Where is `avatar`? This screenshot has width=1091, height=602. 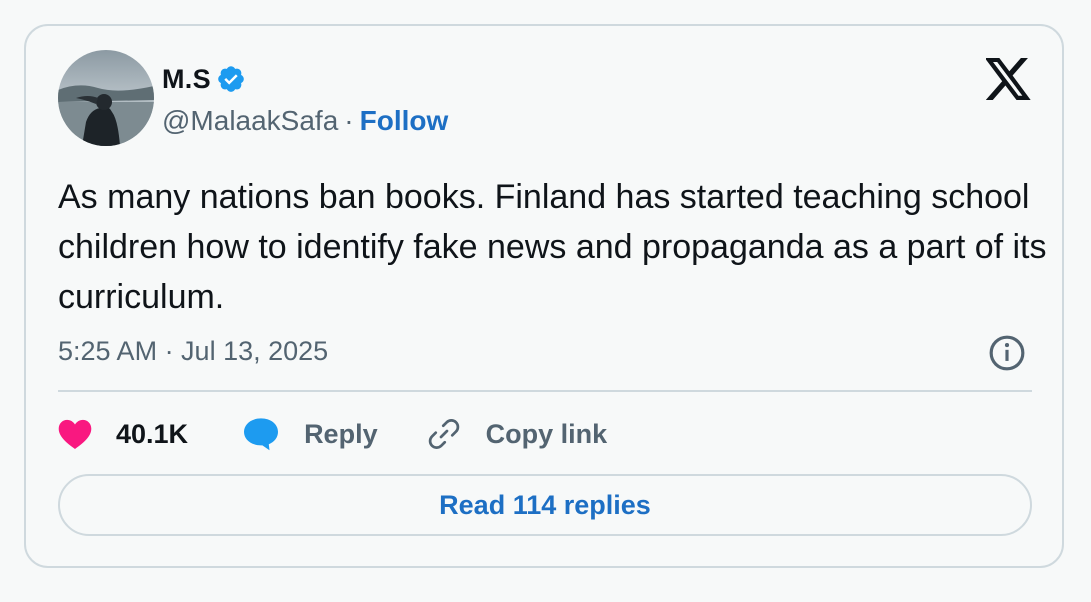 avatar is located at coordinates (106, 98).